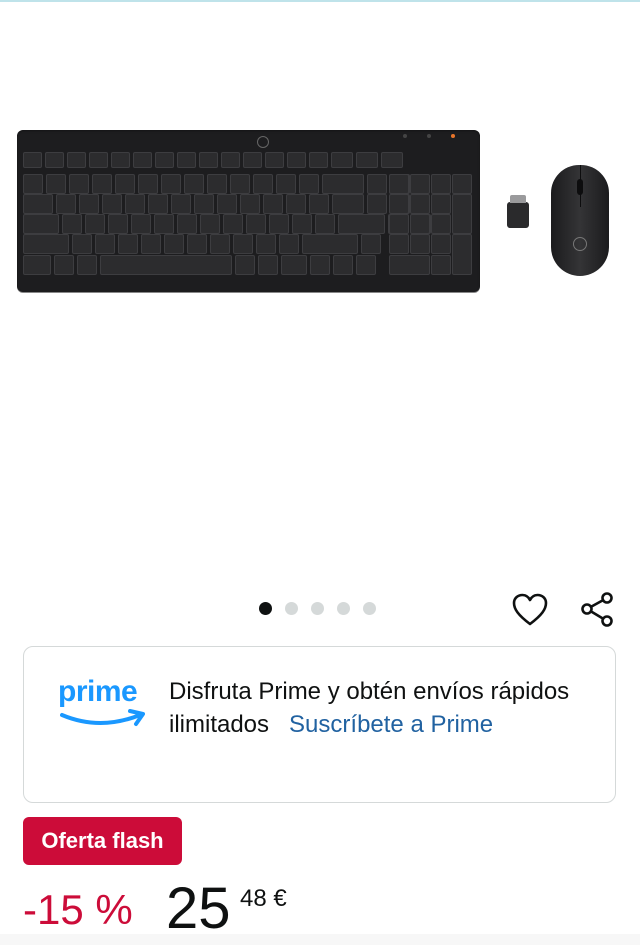 Image resolution: width=640 pixels, height=945 pixels. What do you see at coordinates (518, 211) in the screenshot?
I see `usb-dongle-image` at bounding box center [518, 211].